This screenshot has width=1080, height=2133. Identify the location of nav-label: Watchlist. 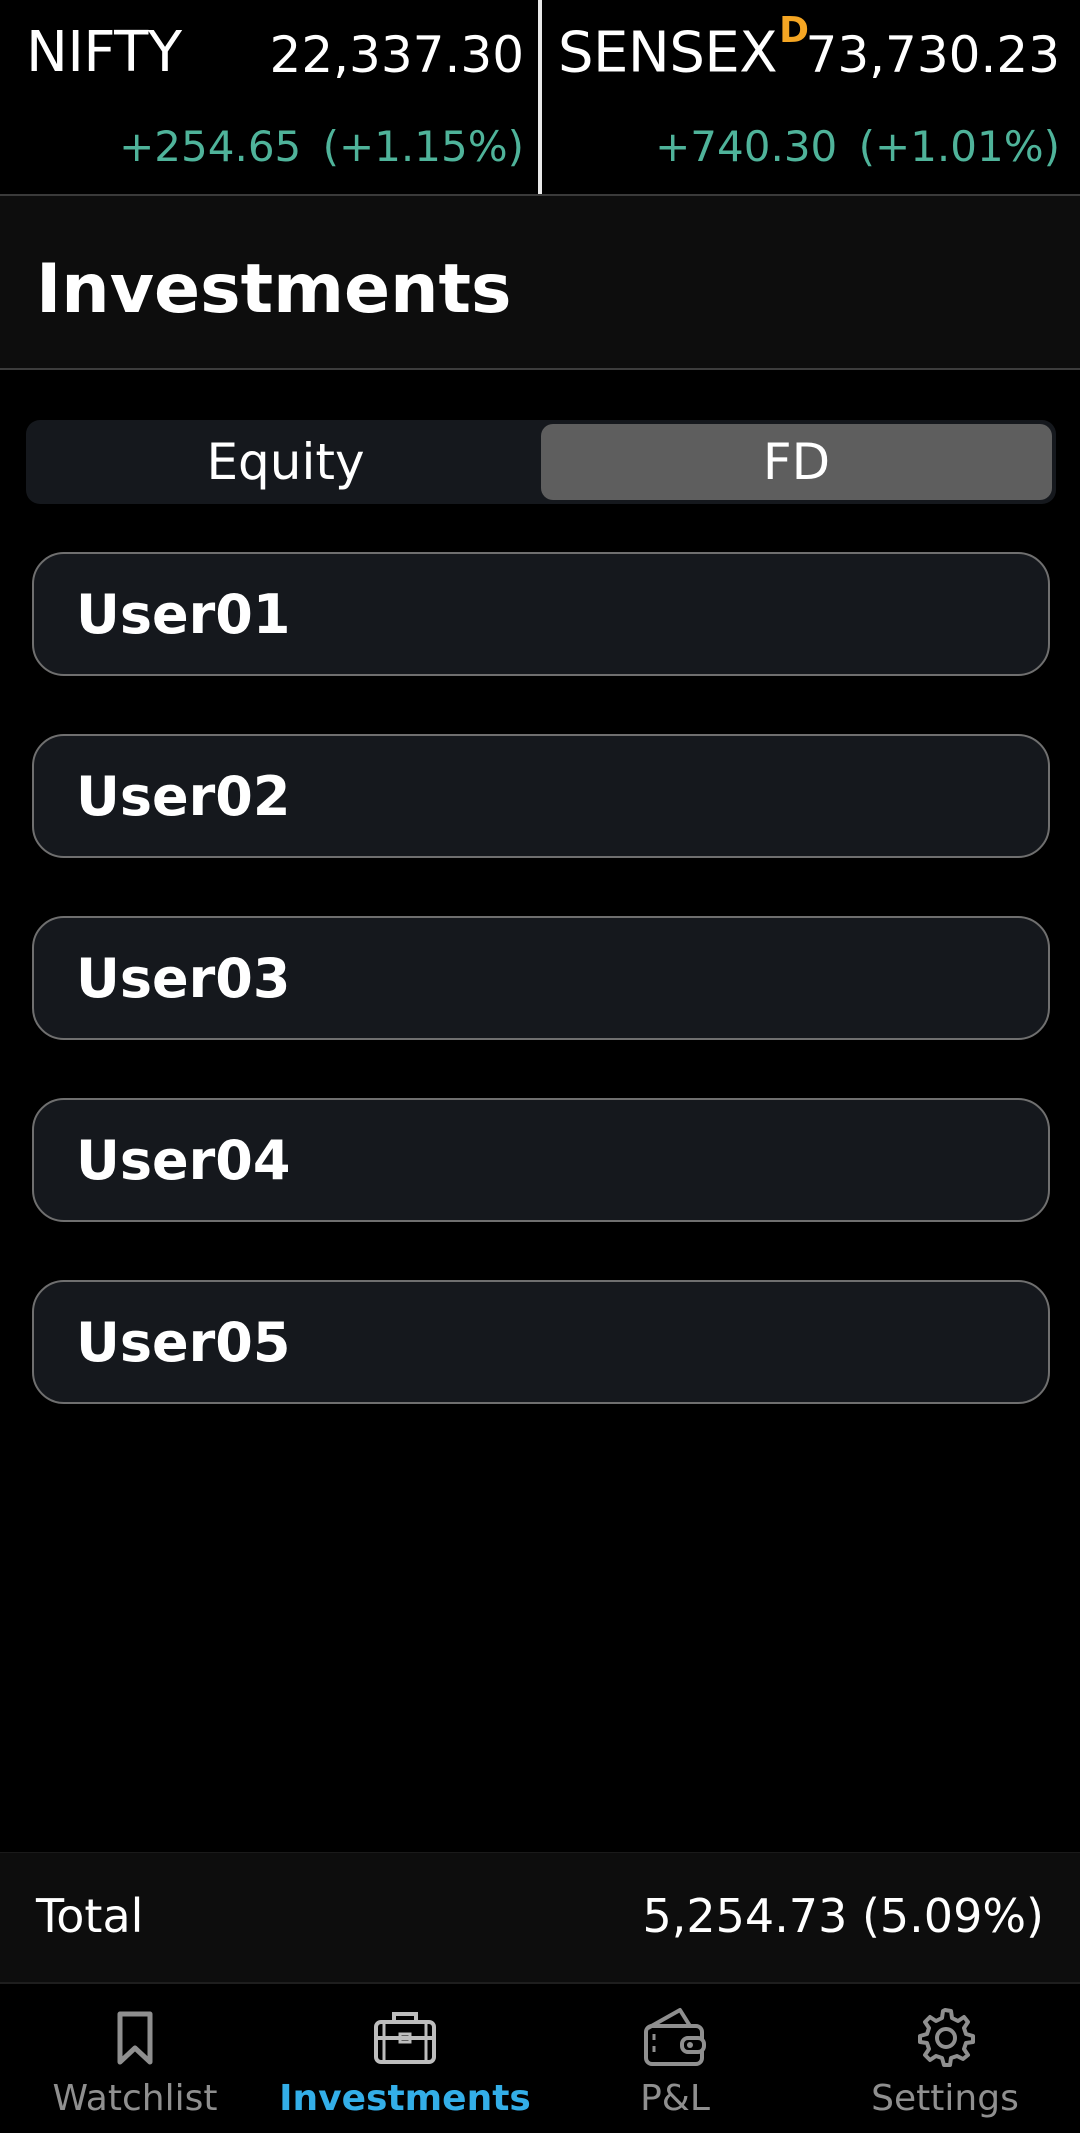
(135, 2098).